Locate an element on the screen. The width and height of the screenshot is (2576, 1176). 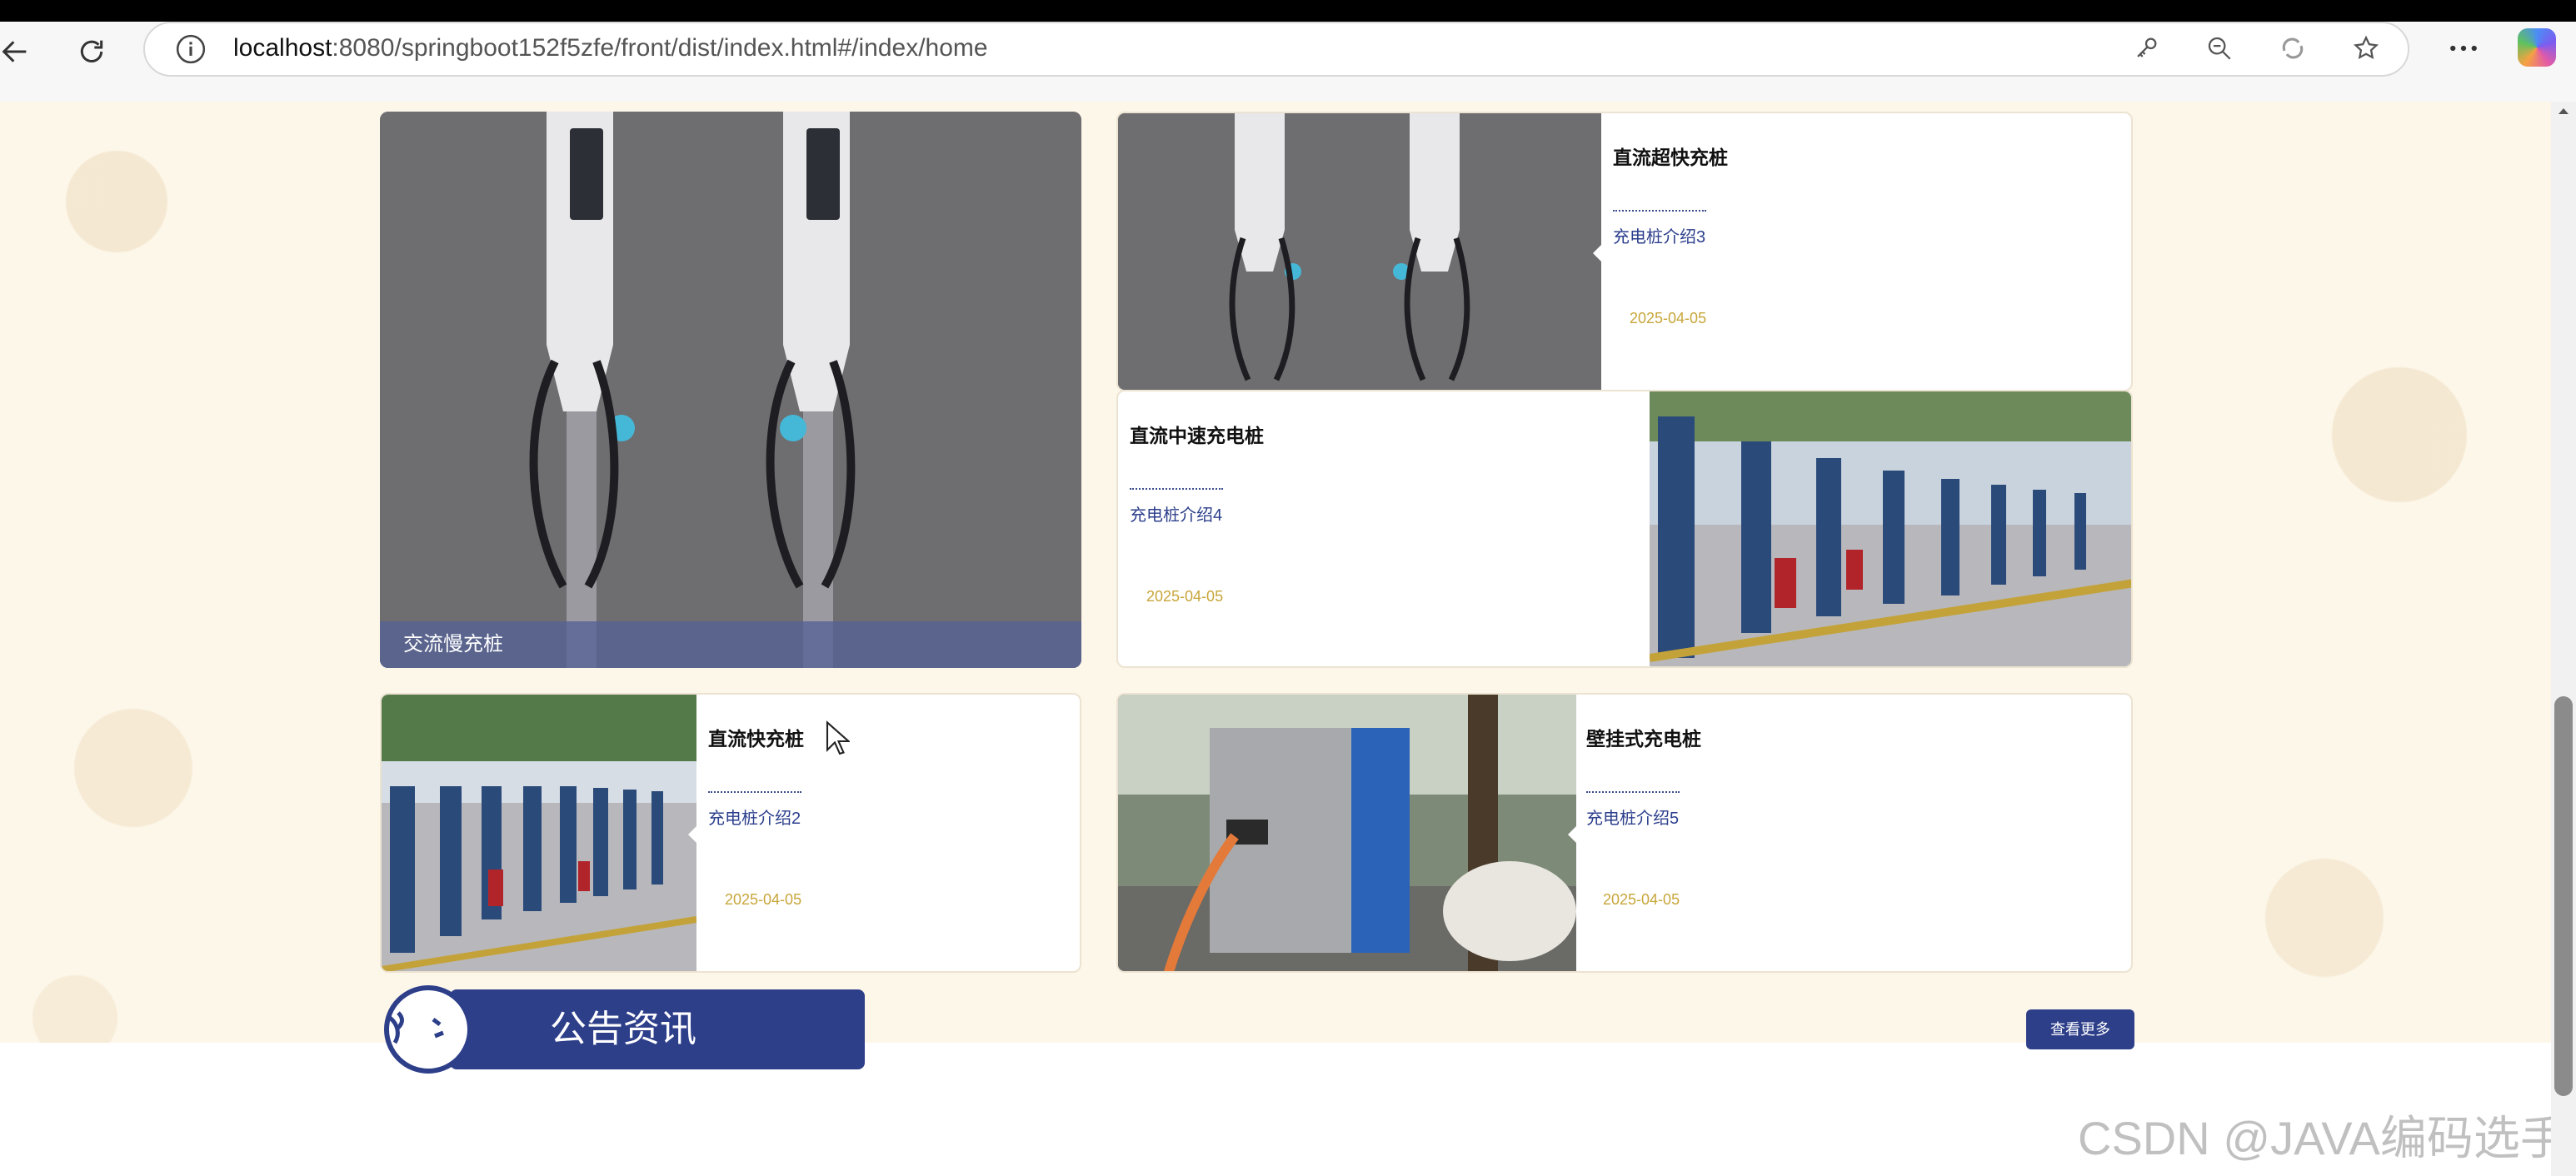
product-card-5: 壁挂式充电桩 充电桩介绍5 2025-04-05 is located at coordinates (1624, 833).